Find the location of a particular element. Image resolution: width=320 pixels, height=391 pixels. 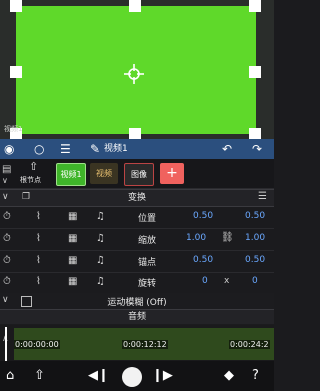

layer-image: 图像 is located at coordinates (139, 174).